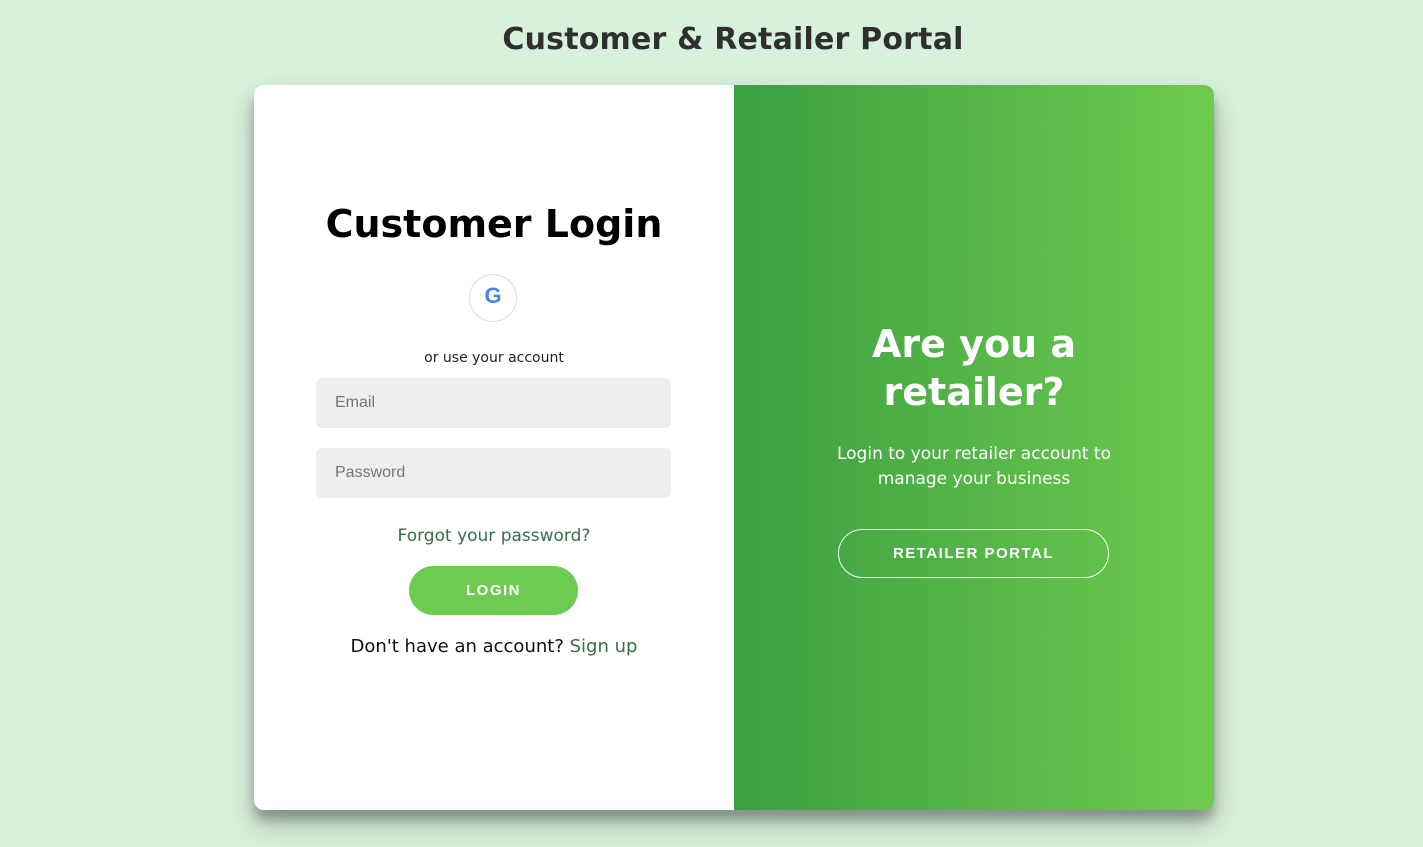 Image resolution: width=1423 pixels, height=847 pixels. Describe the element at coordinates (493, 403) in the screenshot. I see `email-field` at that location.